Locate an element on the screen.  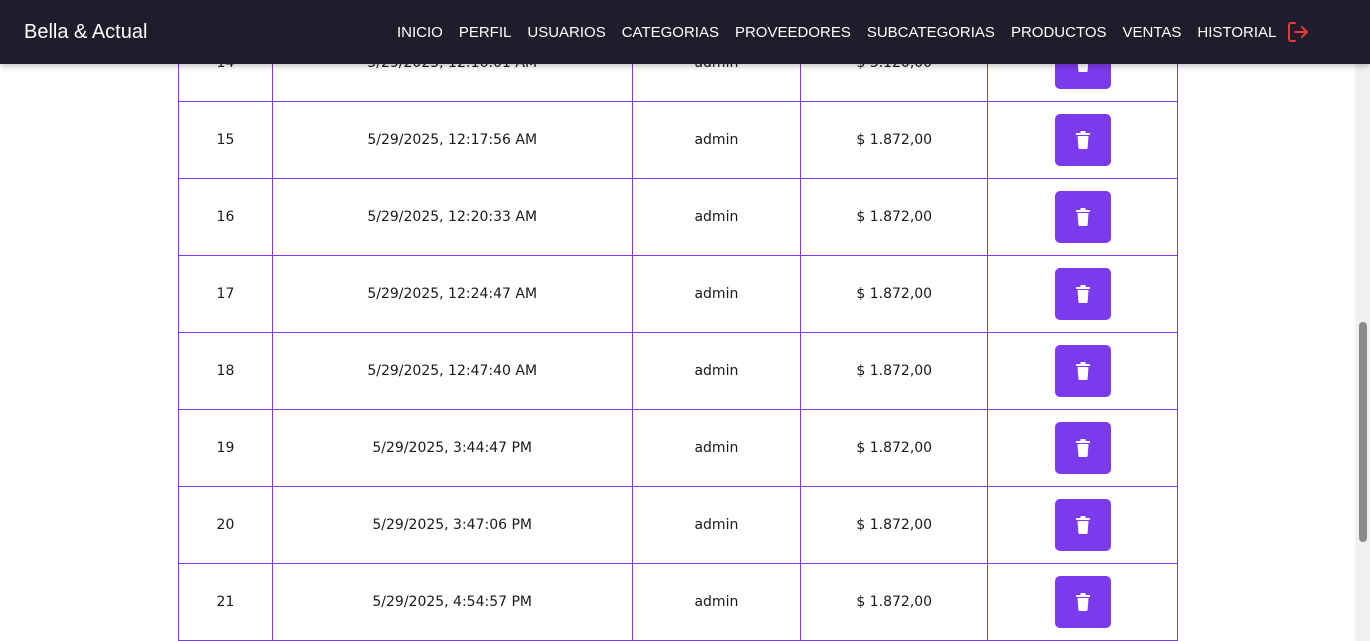
nav-item-perfil: PERFIL is located at coordinates (485, 32).